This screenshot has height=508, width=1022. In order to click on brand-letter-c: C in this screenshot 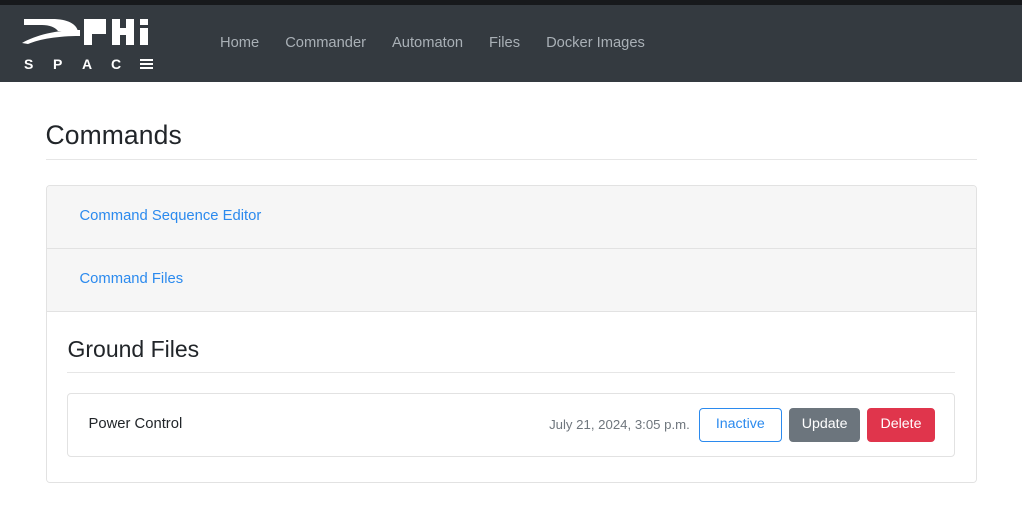, I will do `click(116, 64)`.